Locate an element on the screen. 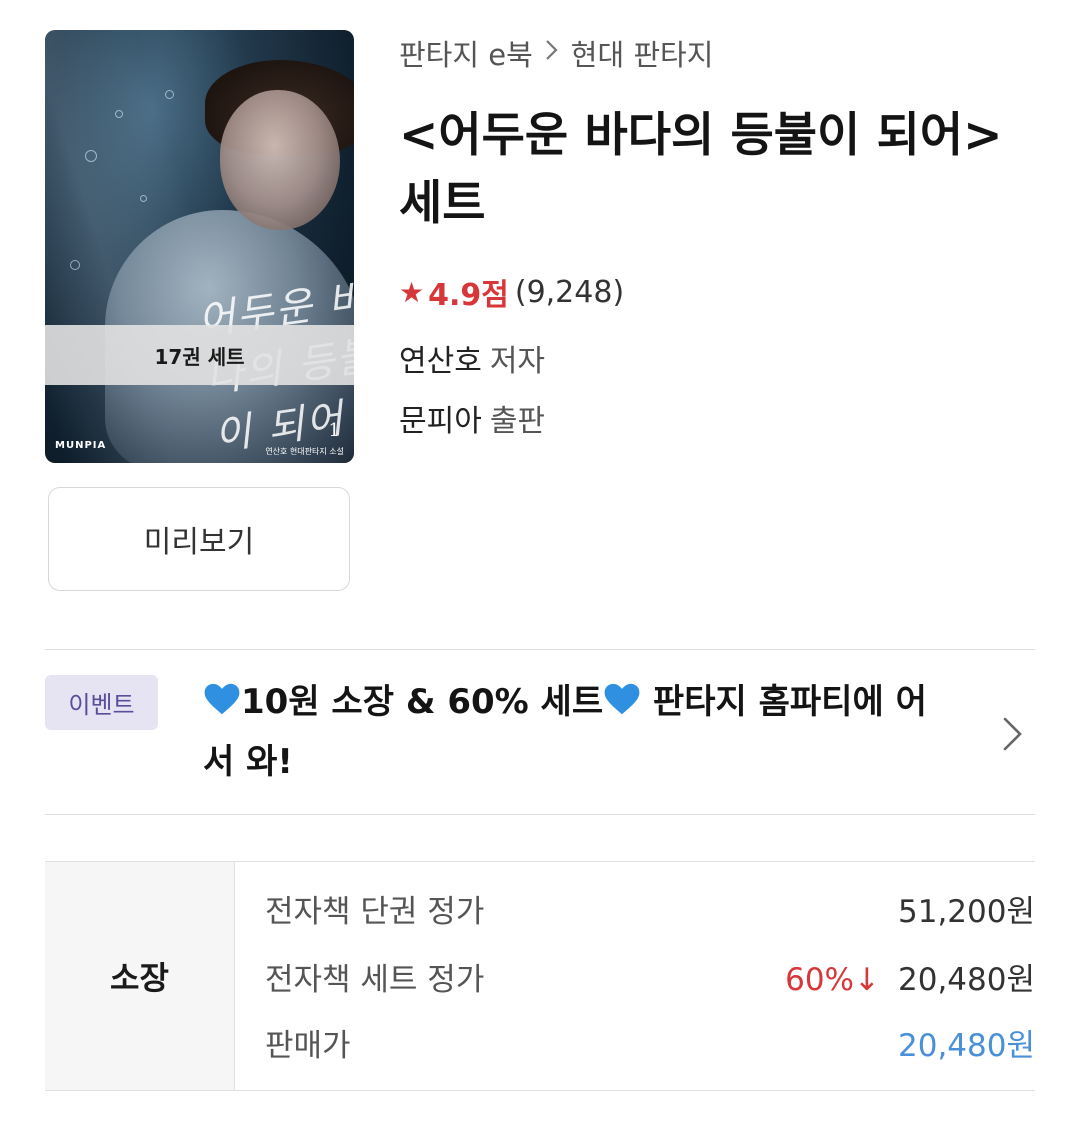 This screenshot has width=1080, height=1130. price-row-label: 판매가 is located at coordinates (308, 1045).